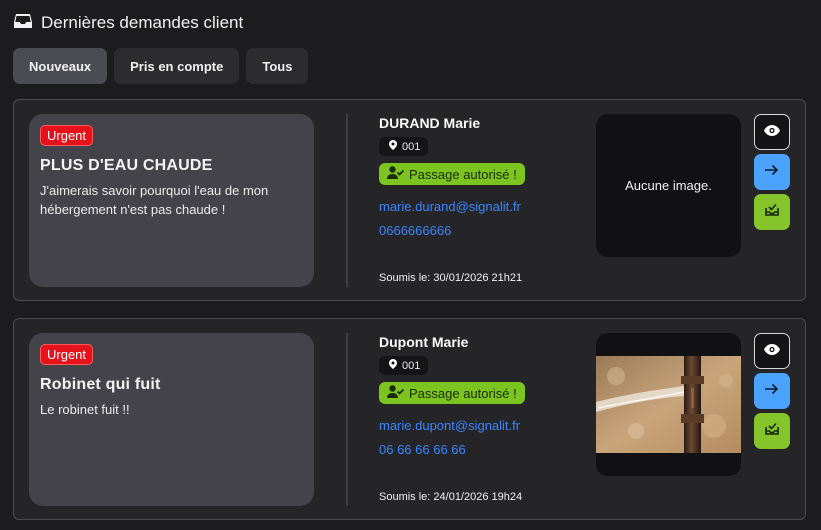 The image size is (821, 530). What do you see at coordinates (479, 230) in the screenshot?
I see `client-phone-link: 0666666666` at bounding box center [479, 230].